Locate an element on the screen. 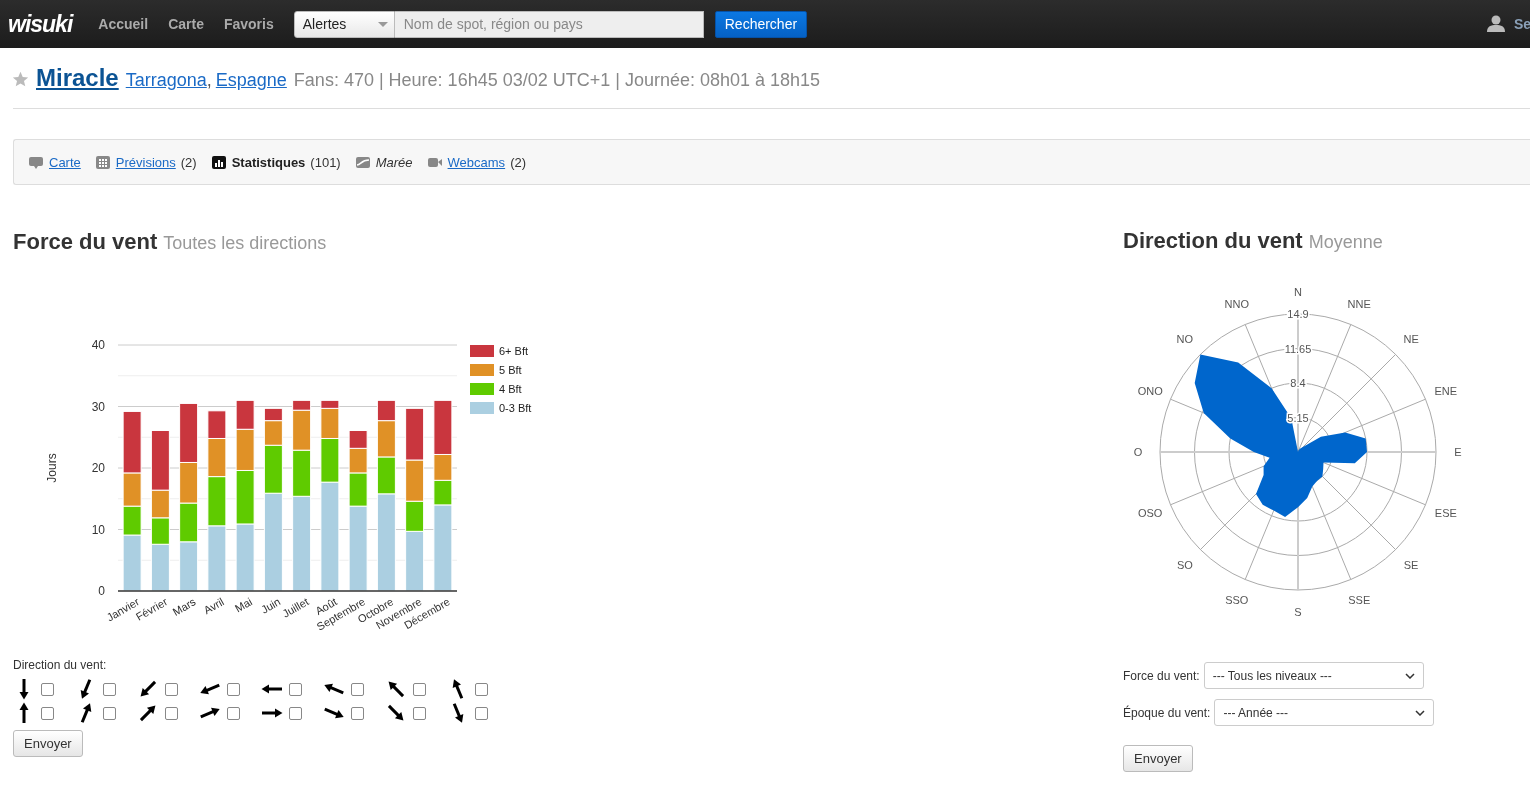 The height and width of the screenshot is (792, 1530). alert-select: Alertes is located at coordinates (344, 24).